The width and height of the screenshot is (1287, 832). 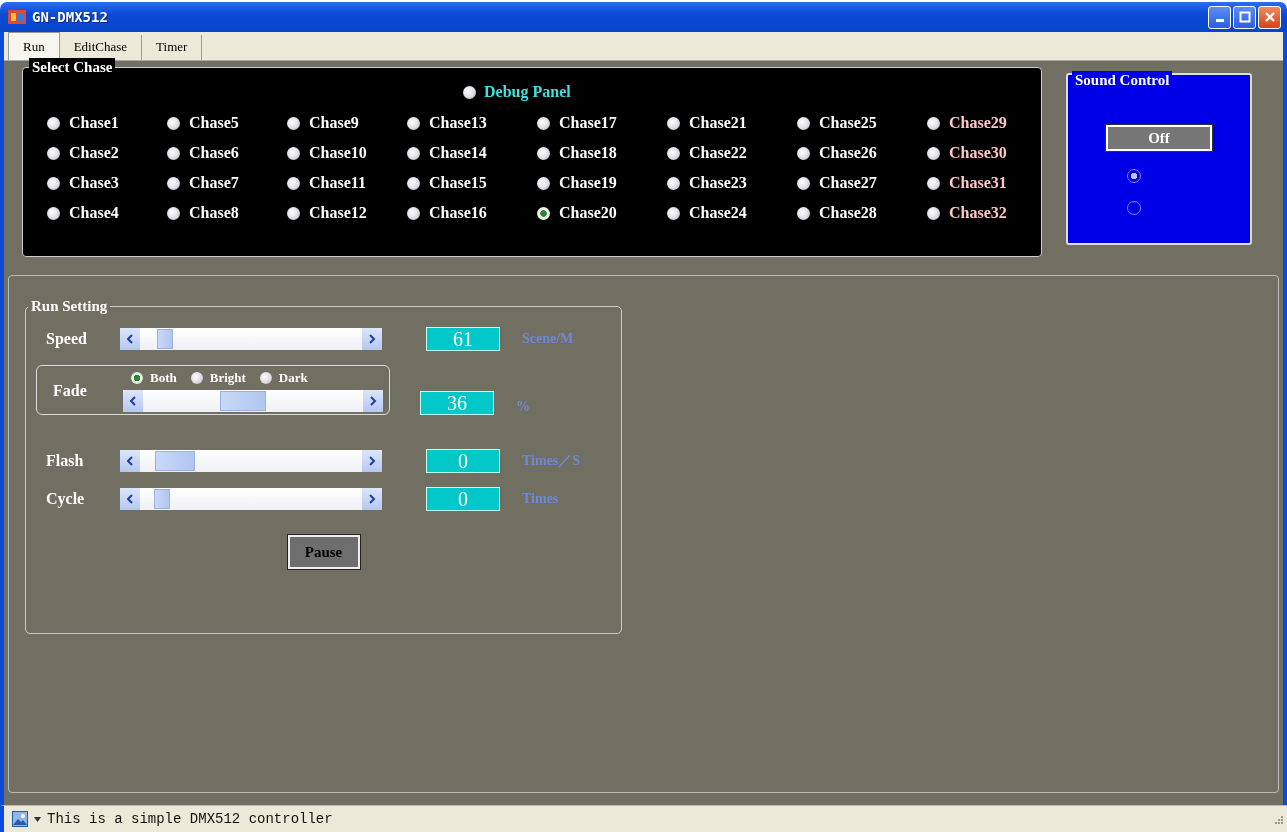 I want to click on radio-label: Chase1, so click(x=94, y=123).